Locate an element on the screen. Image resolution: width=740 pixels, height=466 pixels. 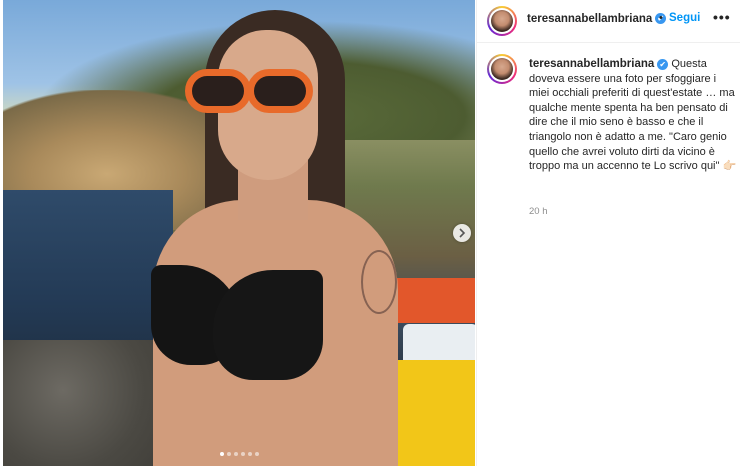
photo-lens-left is located at coordinates (218, 91).